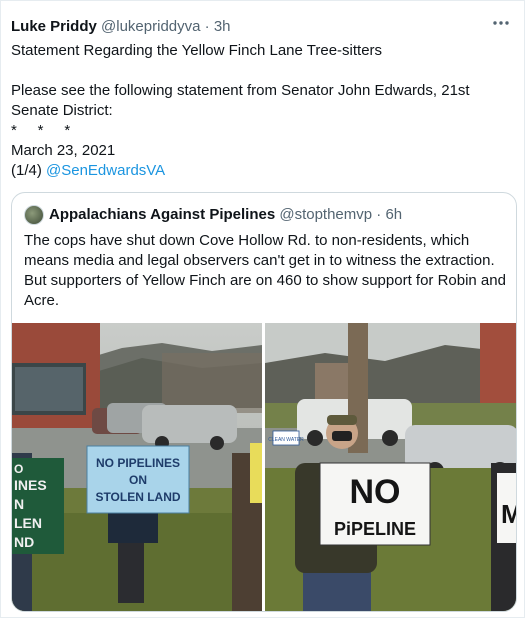 Image resolution: width=525 pixels, height=618 pixels. What do you see at coordinates (38, 506) in the screenshot?
I see `partial-sign-left: O INES N LEN ND` at bounding box center [38, 506].